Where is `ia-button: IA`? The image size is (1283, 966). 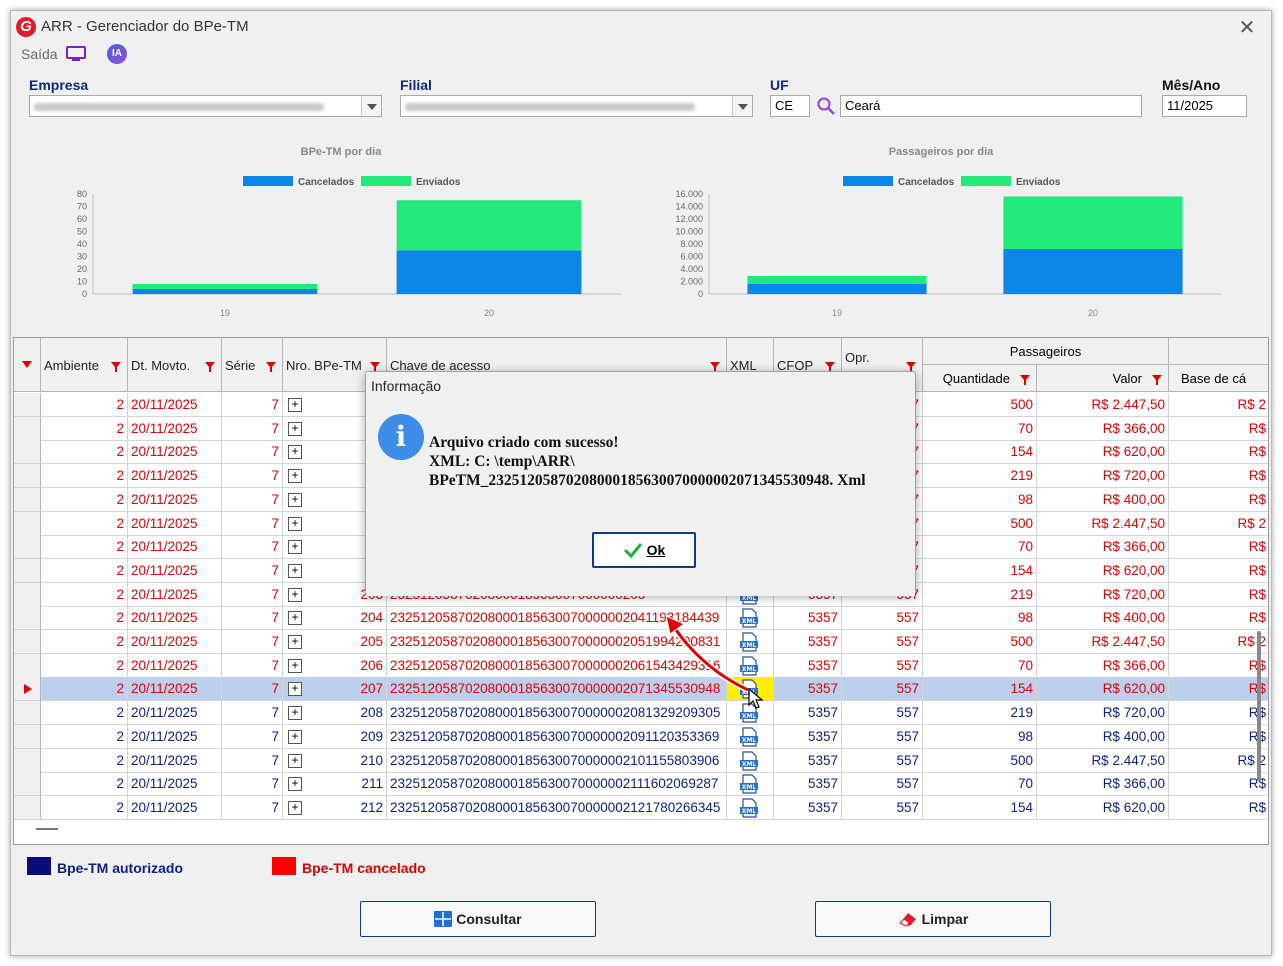
ia-button: IA is located at coordinates (117, 54).